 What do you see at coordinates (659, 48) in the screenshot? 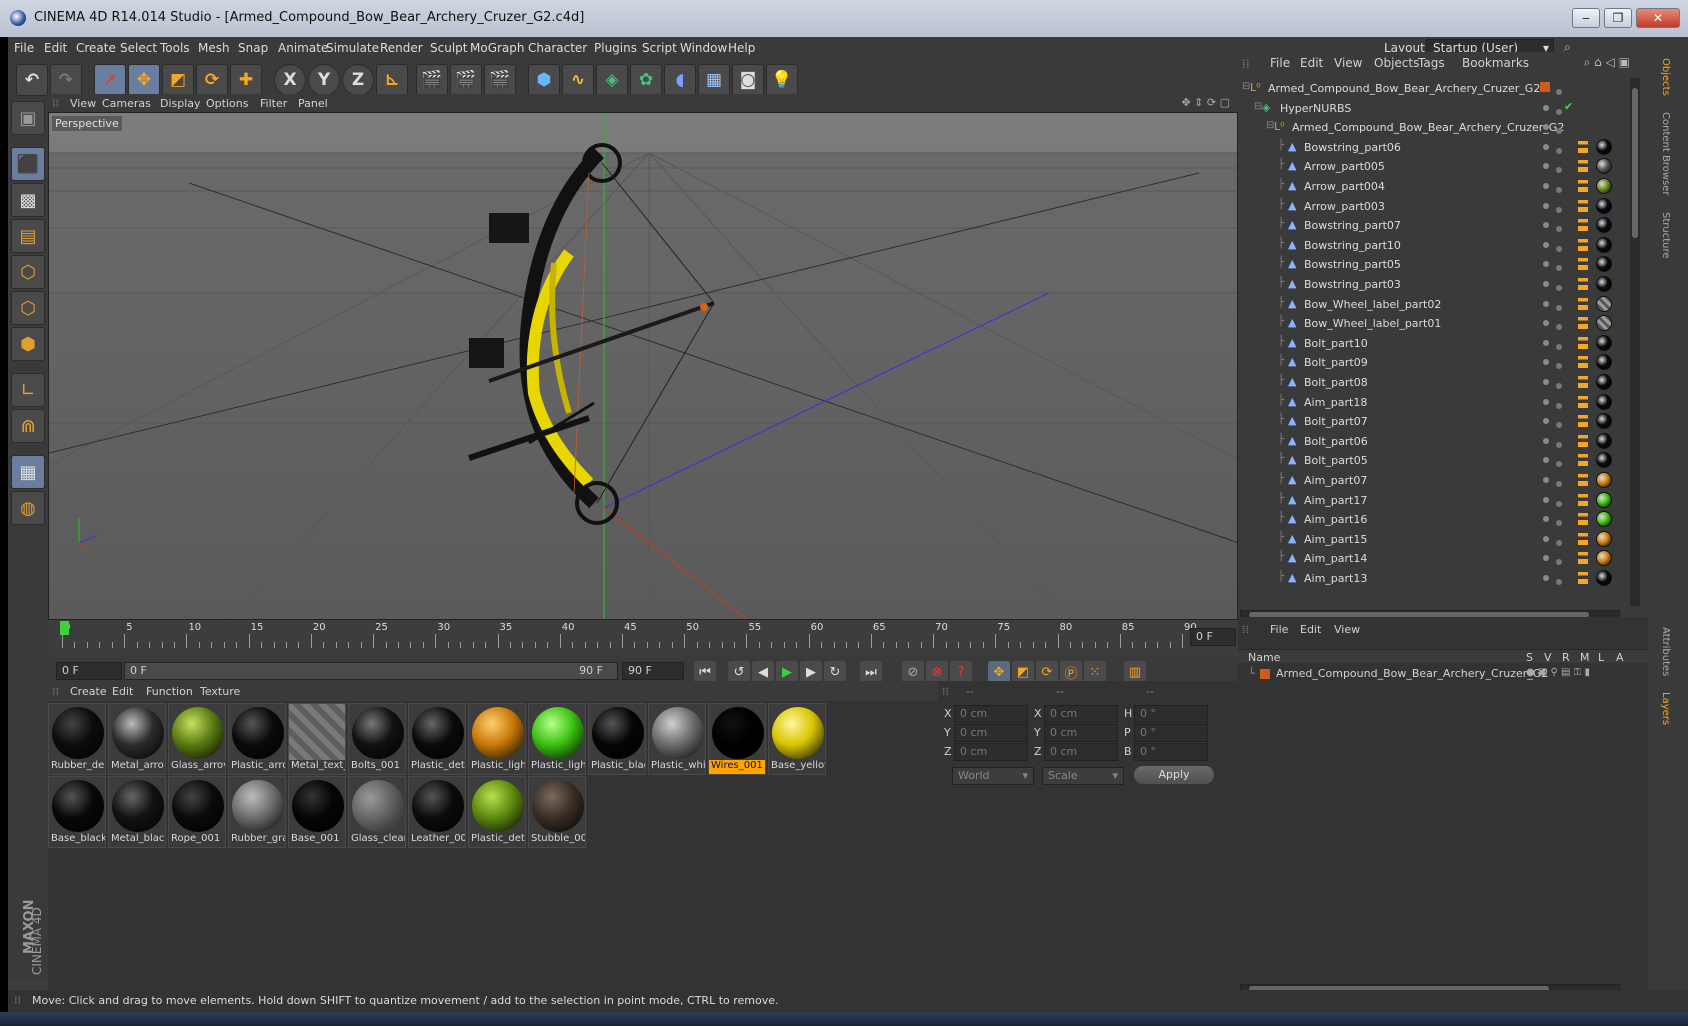
I see `menu-script: Script` at bounding box center [659, 48].